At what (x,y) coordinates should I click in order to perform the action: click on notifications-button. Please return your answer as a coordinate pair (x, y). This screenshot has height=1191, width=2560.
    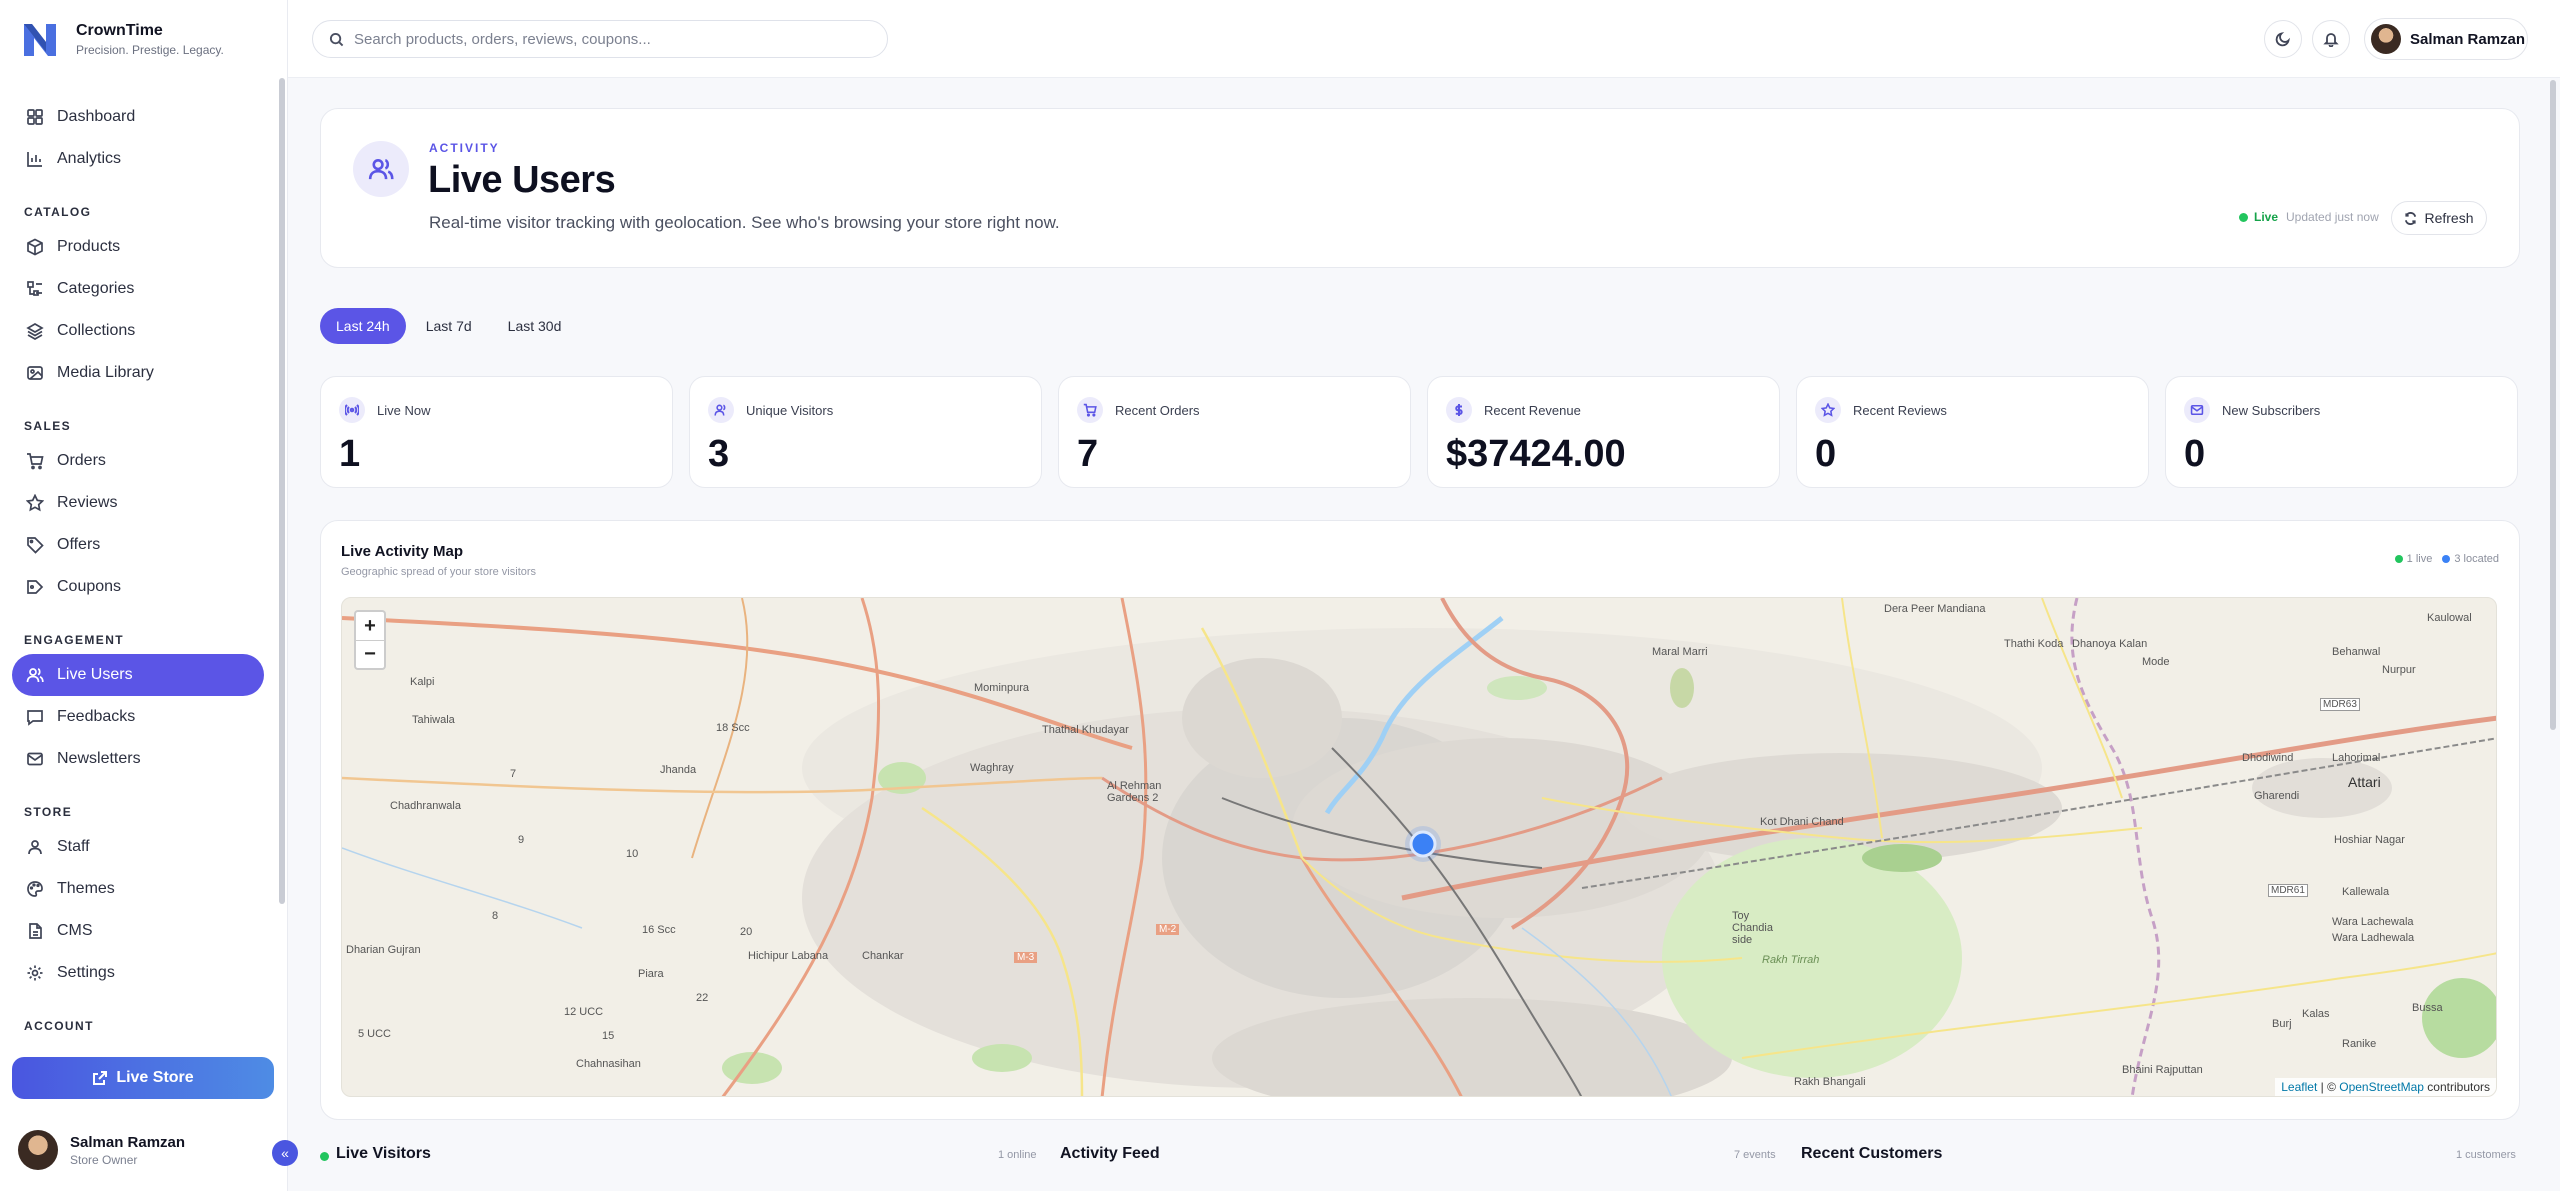
    Looking at the image, I should click on (2331, 39).